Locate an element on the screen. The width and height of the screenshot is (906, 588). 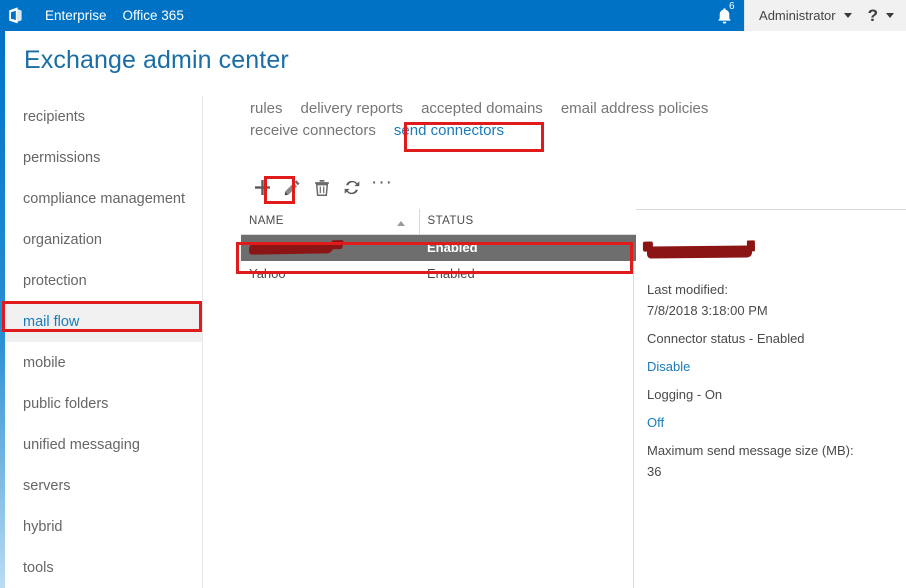
page-title: Exchange admin center is located at coordinates (156, 60).